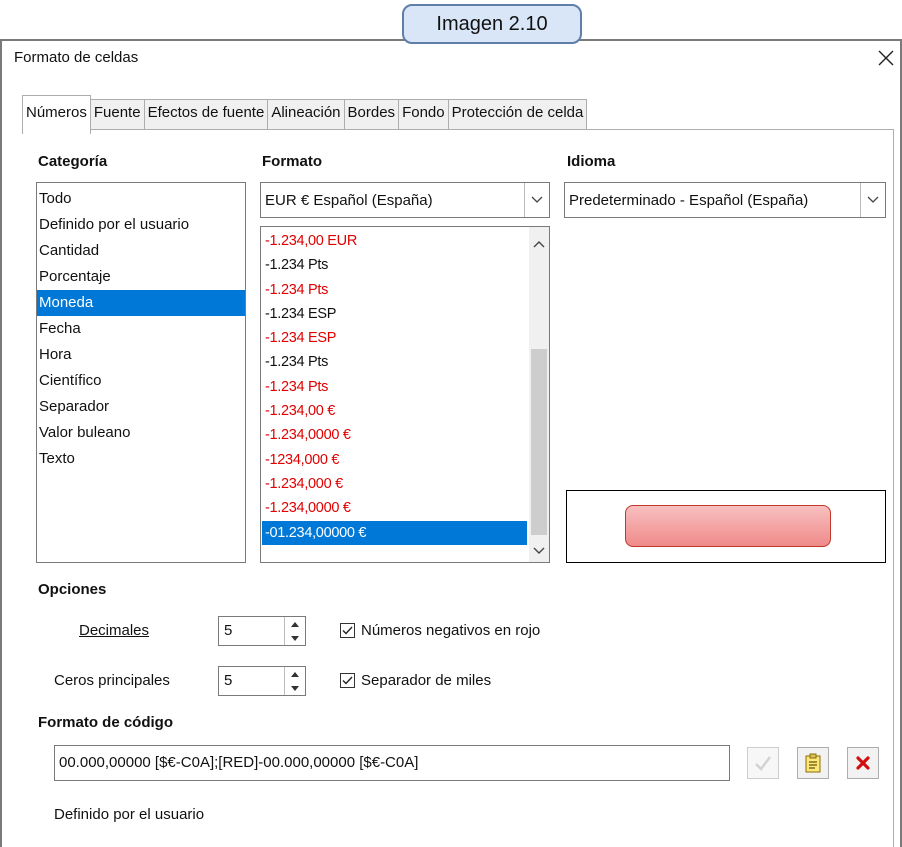 The height and width of the screenshot is (847, 902). I want to click on edit-comment-button, so click(813, 763).